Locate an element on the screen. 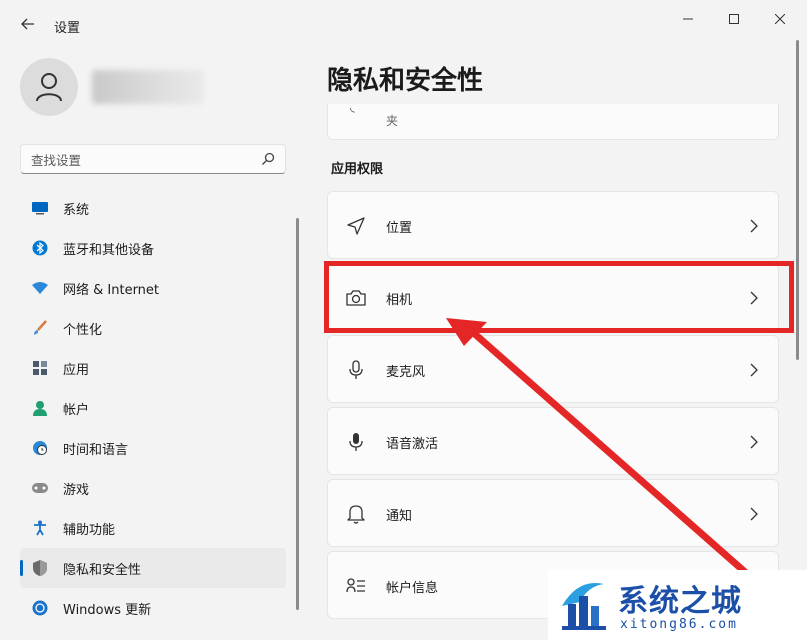  app-title: 设置 is located at coordinates (67, 28).